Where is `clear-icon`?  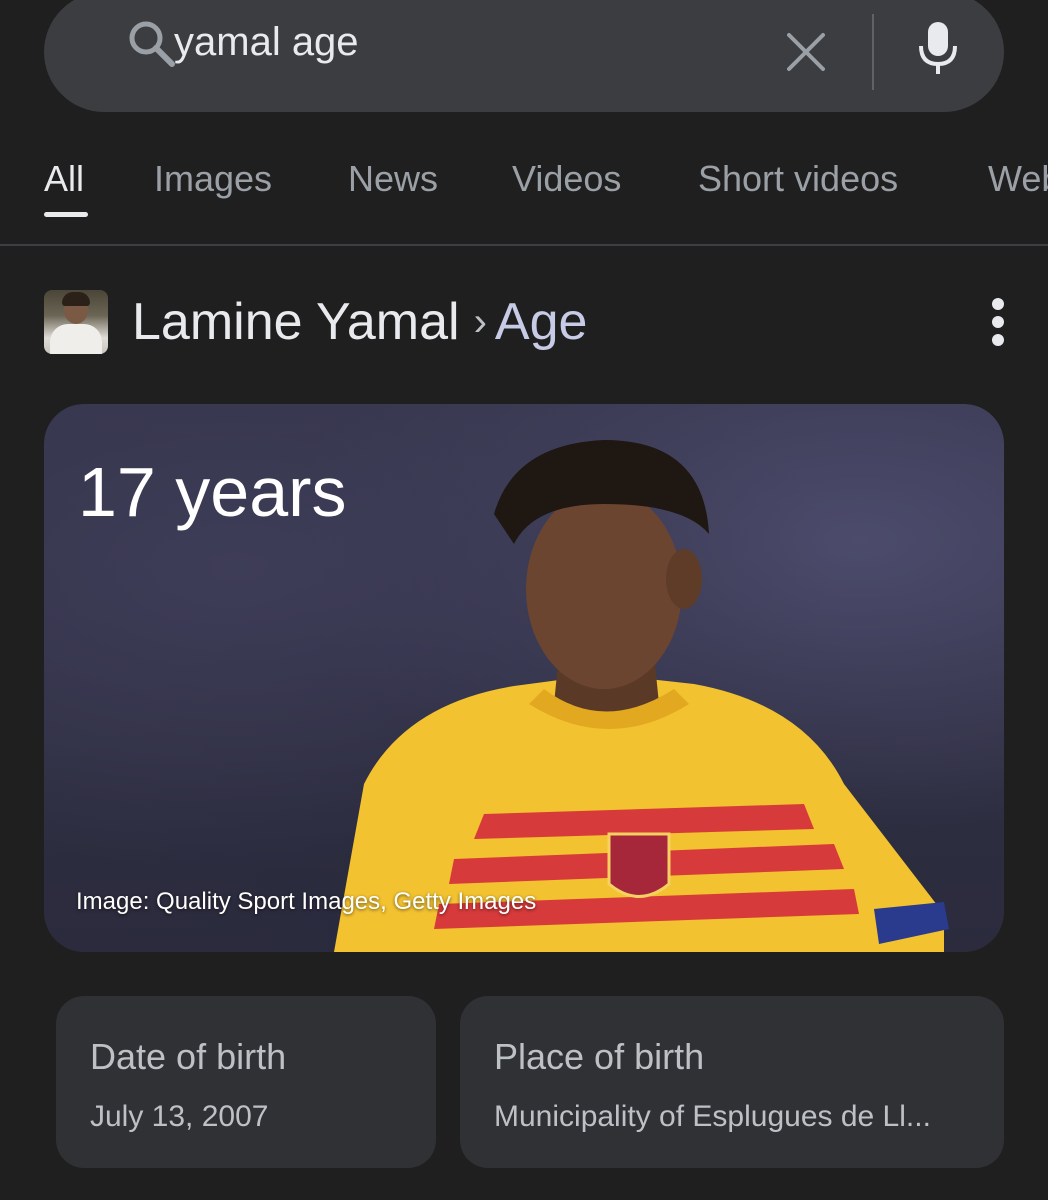 clear-icon is located at coordinates (806, 52).